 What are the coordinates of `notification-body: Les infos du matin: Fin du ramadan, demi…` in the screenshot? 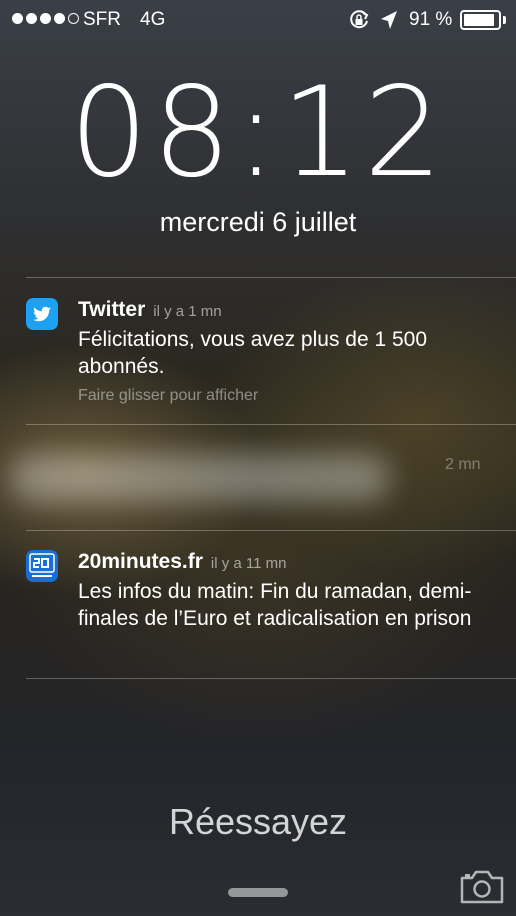 It's located at (275, 605).